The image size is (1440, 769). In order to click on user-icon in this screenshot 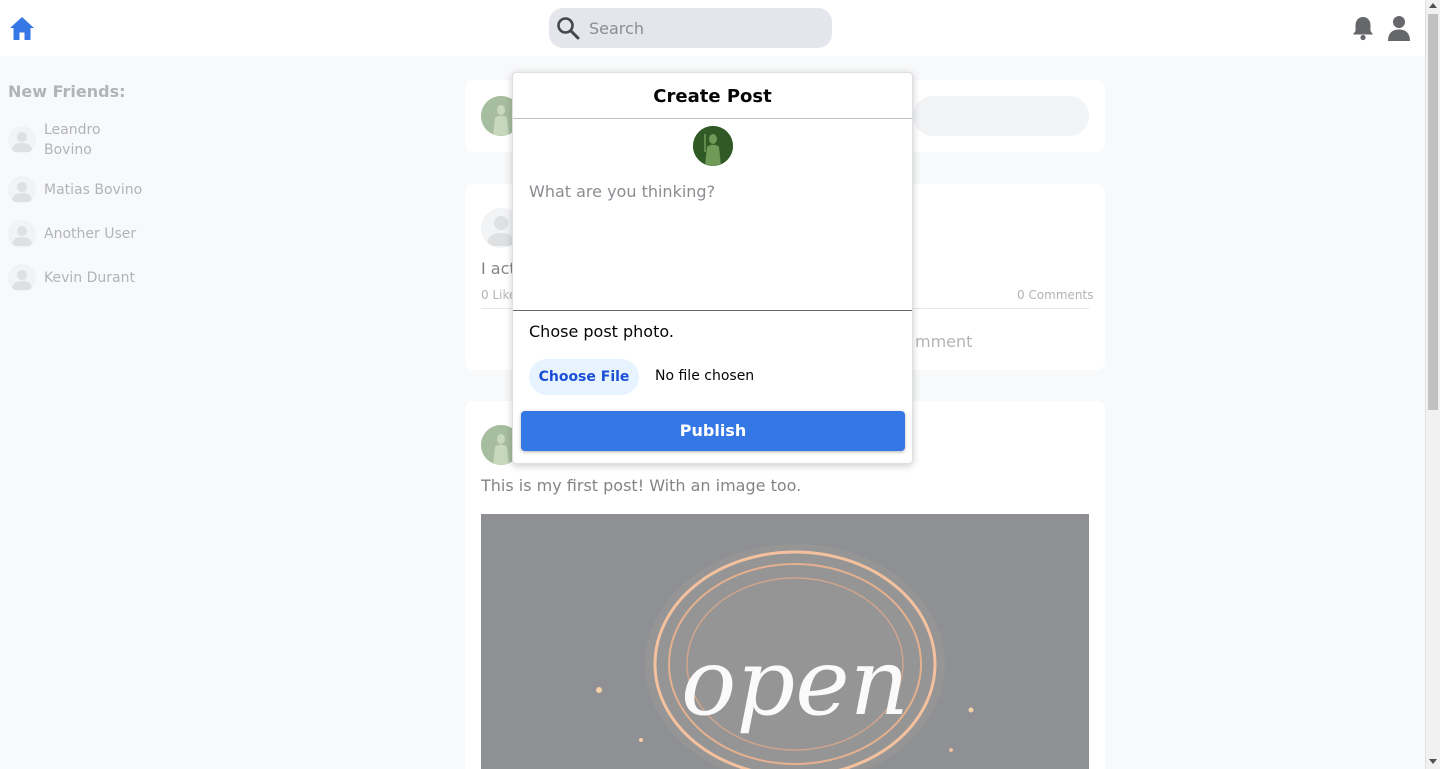, I will do `click(1399, 28)`.